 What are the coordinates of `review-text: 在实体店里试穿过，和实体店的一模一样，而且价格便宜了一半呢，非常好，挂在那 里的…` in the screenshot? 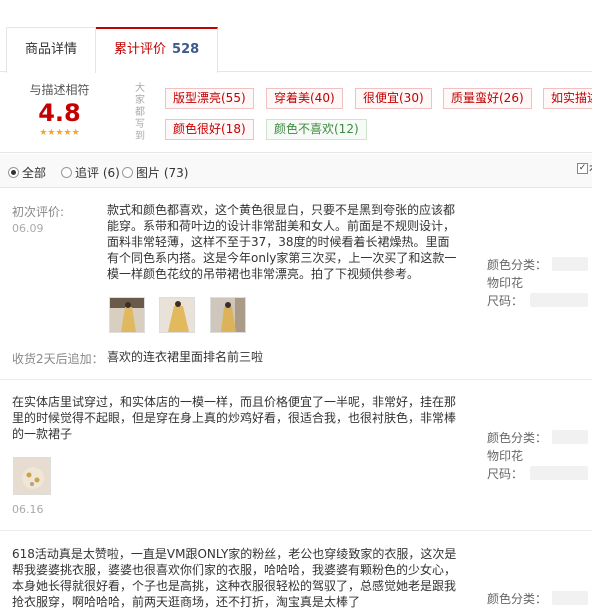 It's located at (247, 418).